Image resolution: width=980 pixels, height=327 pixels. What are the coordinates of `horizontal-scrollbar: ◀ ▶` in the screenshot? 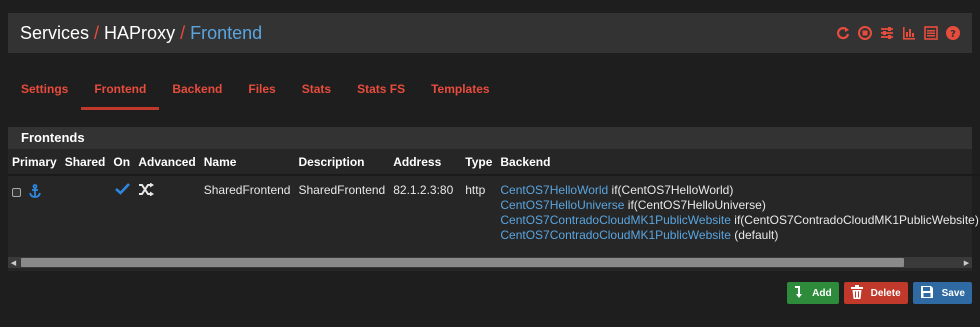 It's located at (490, 262).